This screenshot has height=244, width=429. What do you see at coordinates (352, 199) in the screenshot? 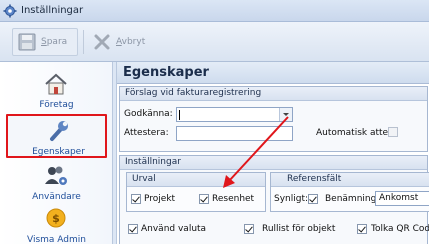
I see `name-label: Benämning:` at bounding box center [352, 199].